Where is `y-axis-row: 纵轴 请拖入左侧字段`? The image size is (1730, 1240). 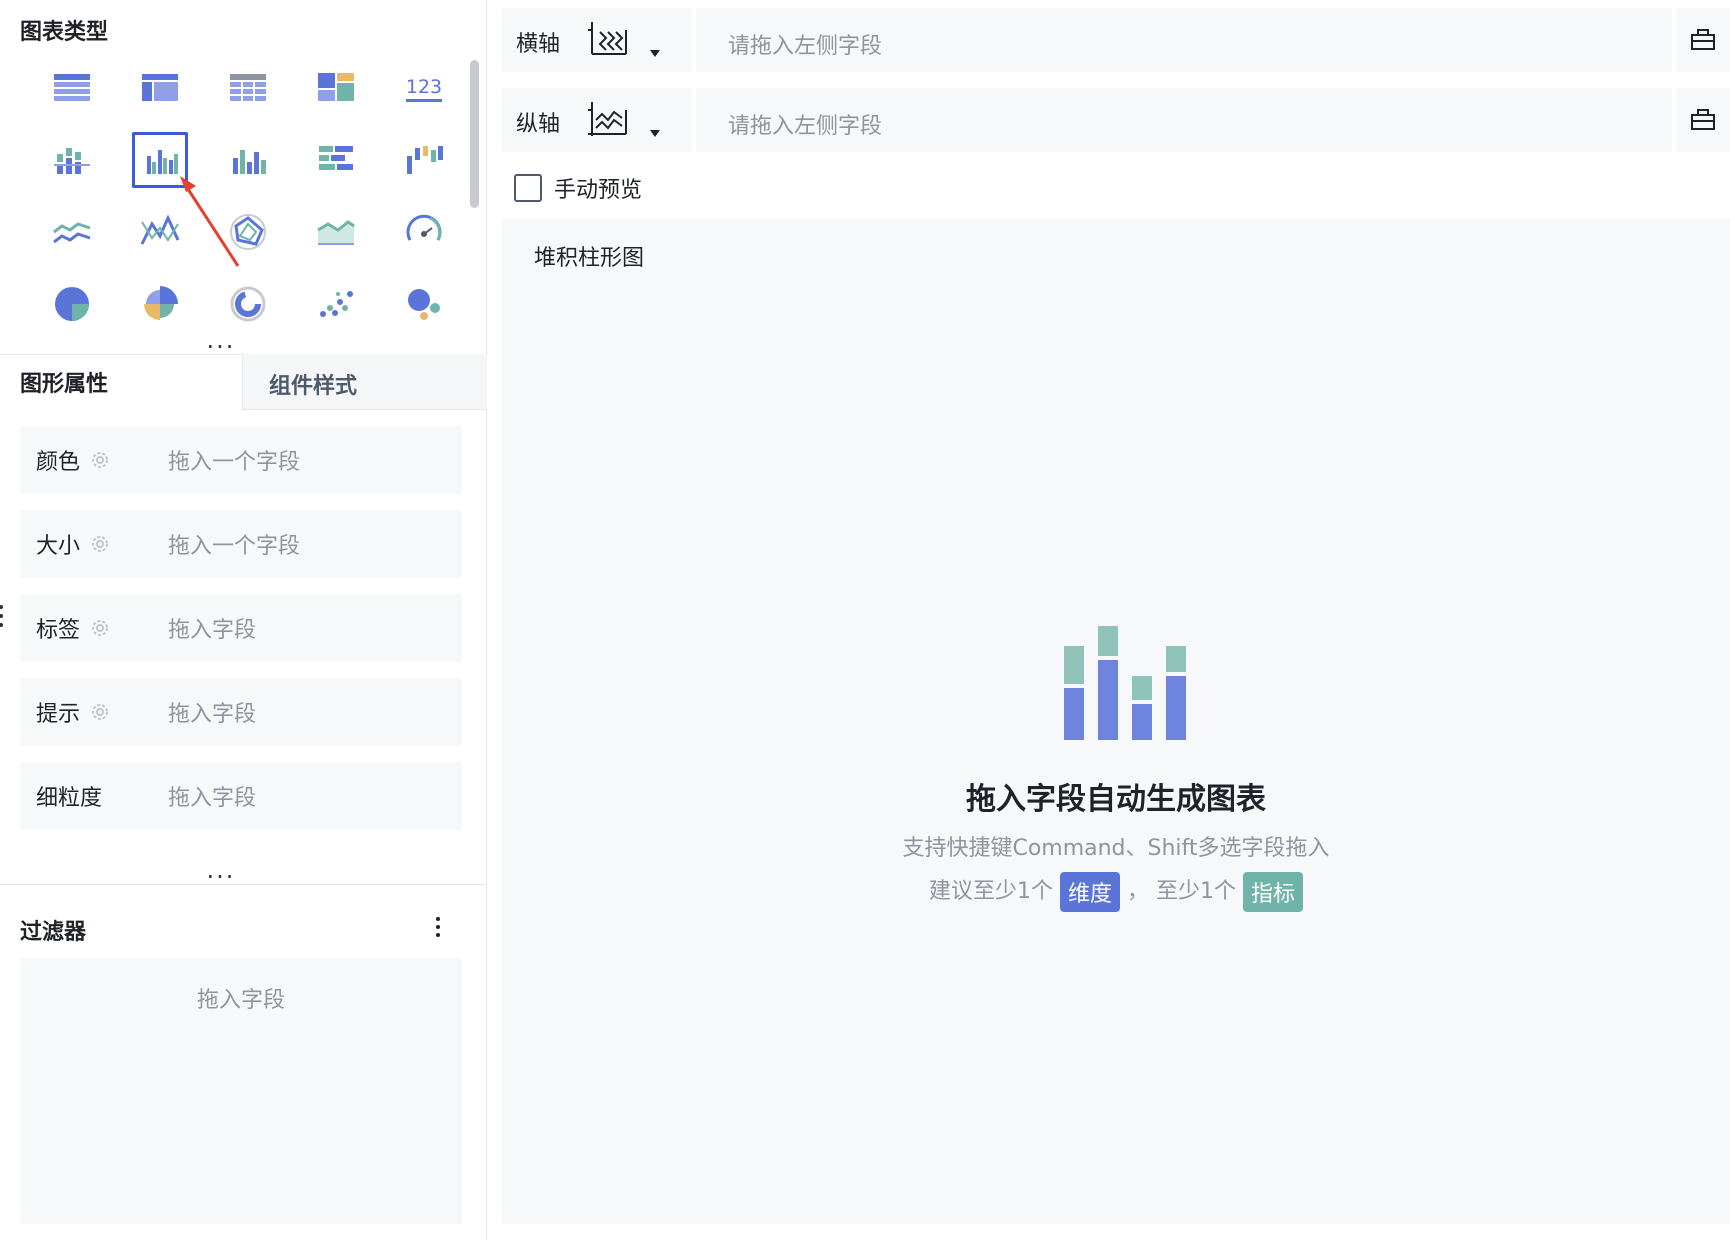 y-axis-row: 纵轴 请拖入左侧字段 is located at coordinates (1116, 120).